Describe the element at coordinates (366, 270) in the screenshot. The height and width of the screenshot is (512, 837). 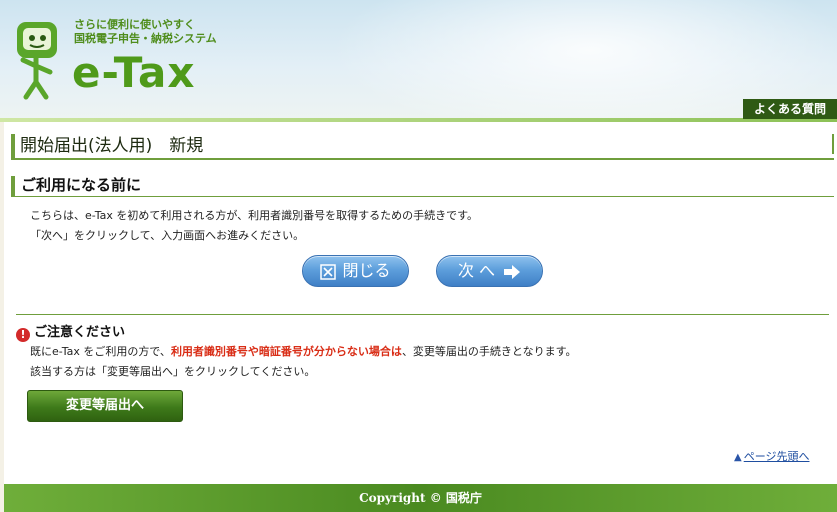
I see `close-button-label: 閉じる` at that location.